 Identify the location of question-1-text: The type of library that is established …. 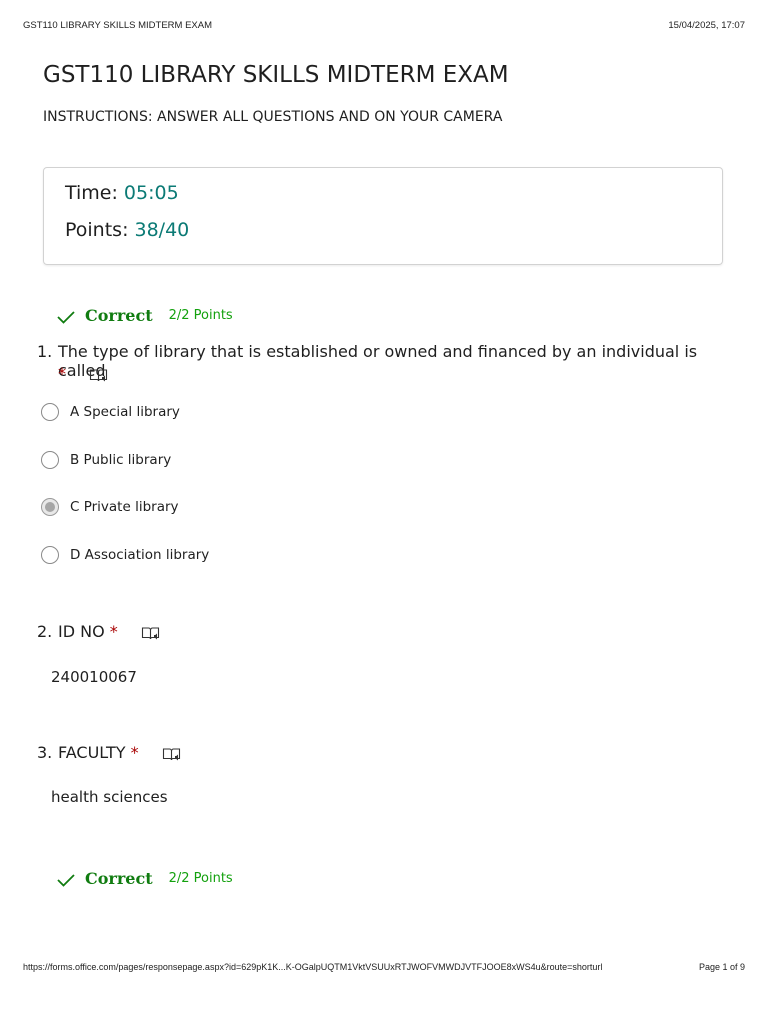
(378, 361).